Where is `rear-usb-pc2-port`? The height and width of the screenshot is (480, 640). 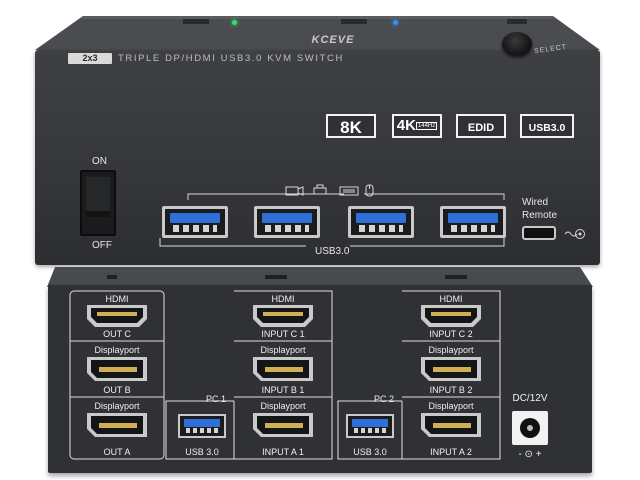 rear-usb-pc2-port is located at coordinates (370, 426).